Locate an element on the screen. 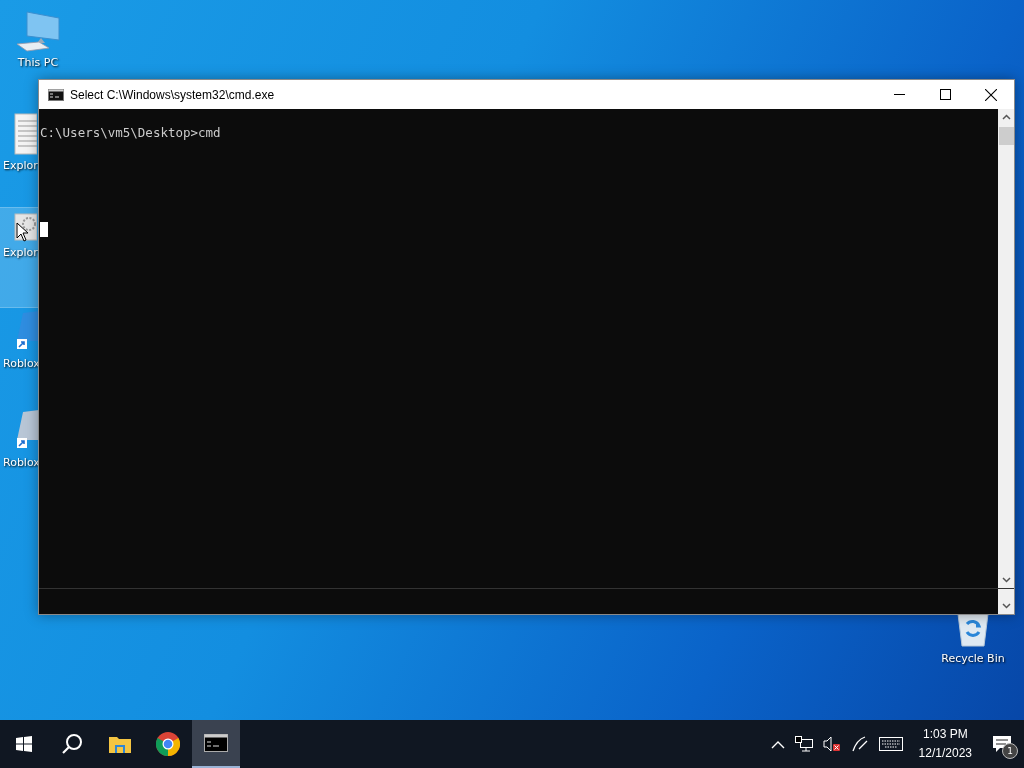  desktop-icon: This PC is located at coordinates (38, 43).